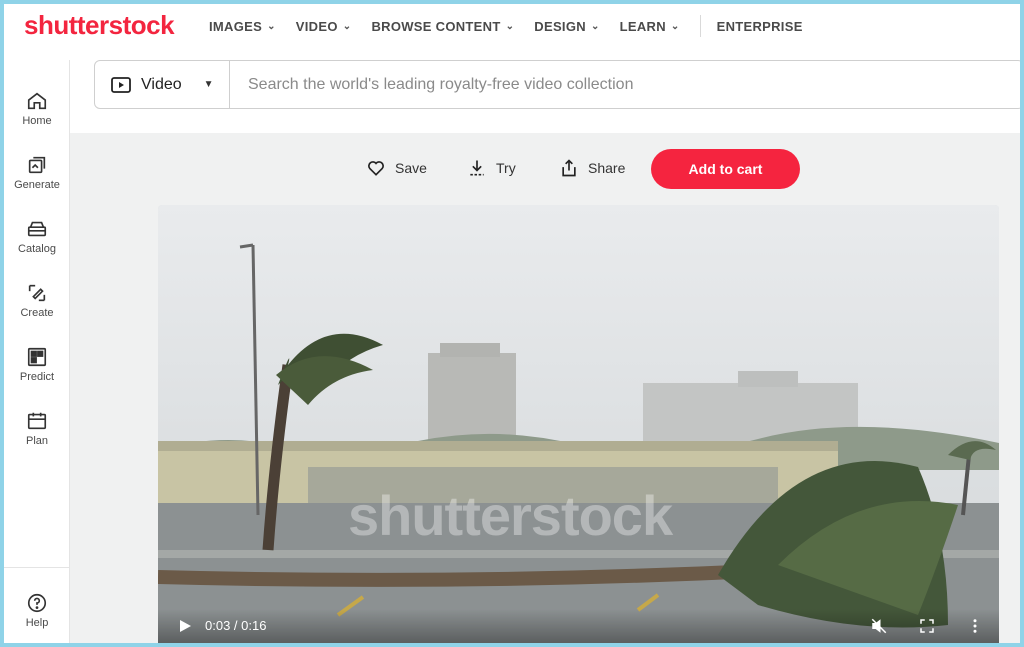 This screenshot has height=647, width=1024. Describe the element at coordinates (121, 84) in the screenshot. I see `video-play-icon` at that location.